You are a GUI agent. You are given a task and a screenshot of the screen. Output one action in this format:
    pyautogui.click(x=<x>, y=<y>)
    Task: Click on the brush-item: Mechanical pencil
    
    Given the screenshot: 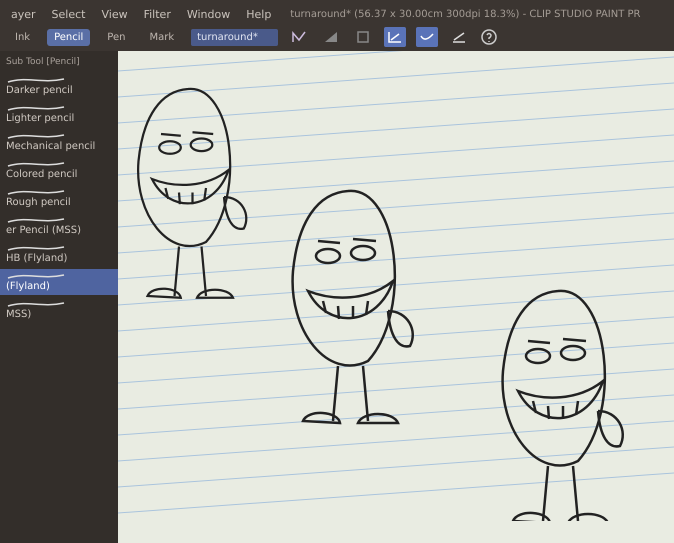 What is the action you would take?
    pyautogui.click(x=59, y=142)
    